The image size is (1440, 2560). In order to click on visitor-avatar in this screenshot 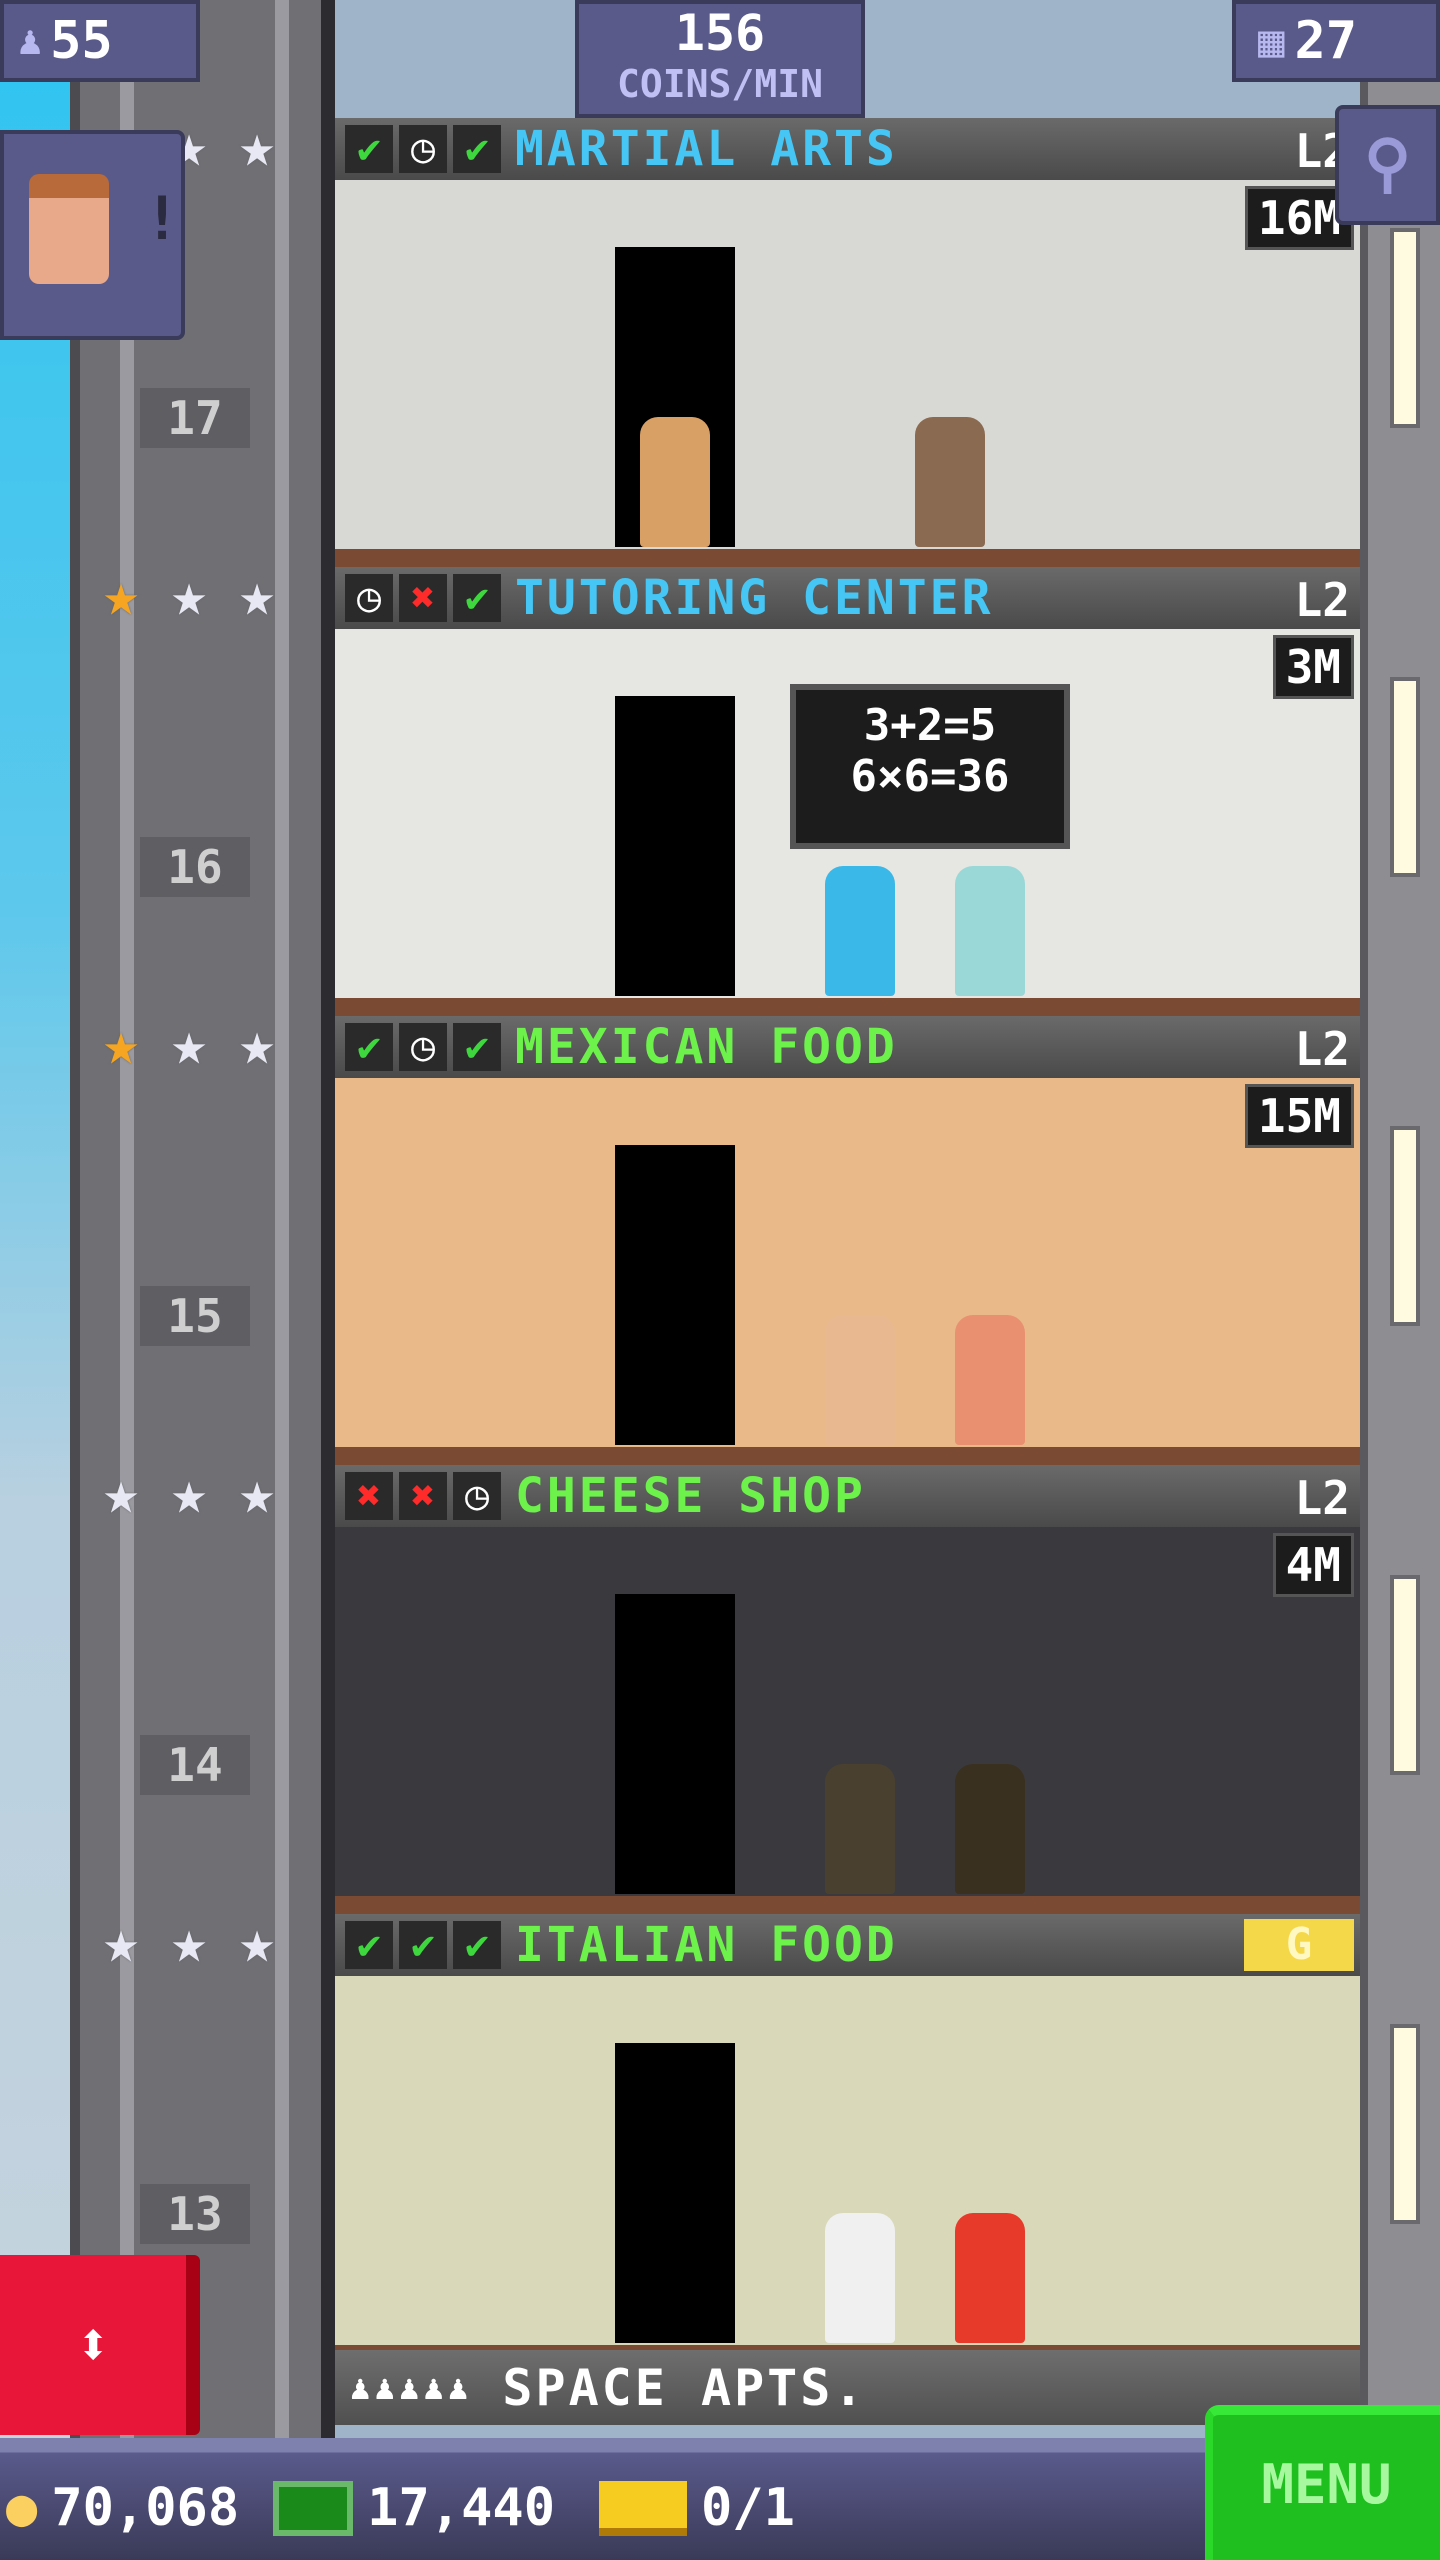, I will do `click(69, 229)`.